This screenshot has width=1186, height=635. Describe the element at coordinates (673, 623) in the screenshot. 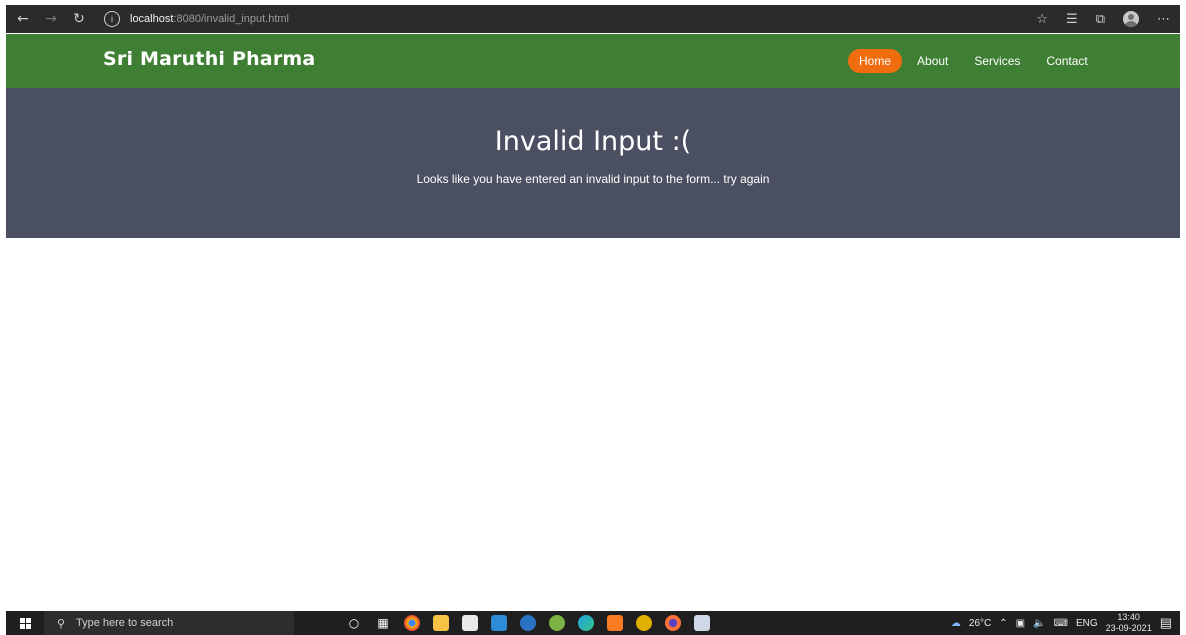

I see `firefox-icon` at that location.